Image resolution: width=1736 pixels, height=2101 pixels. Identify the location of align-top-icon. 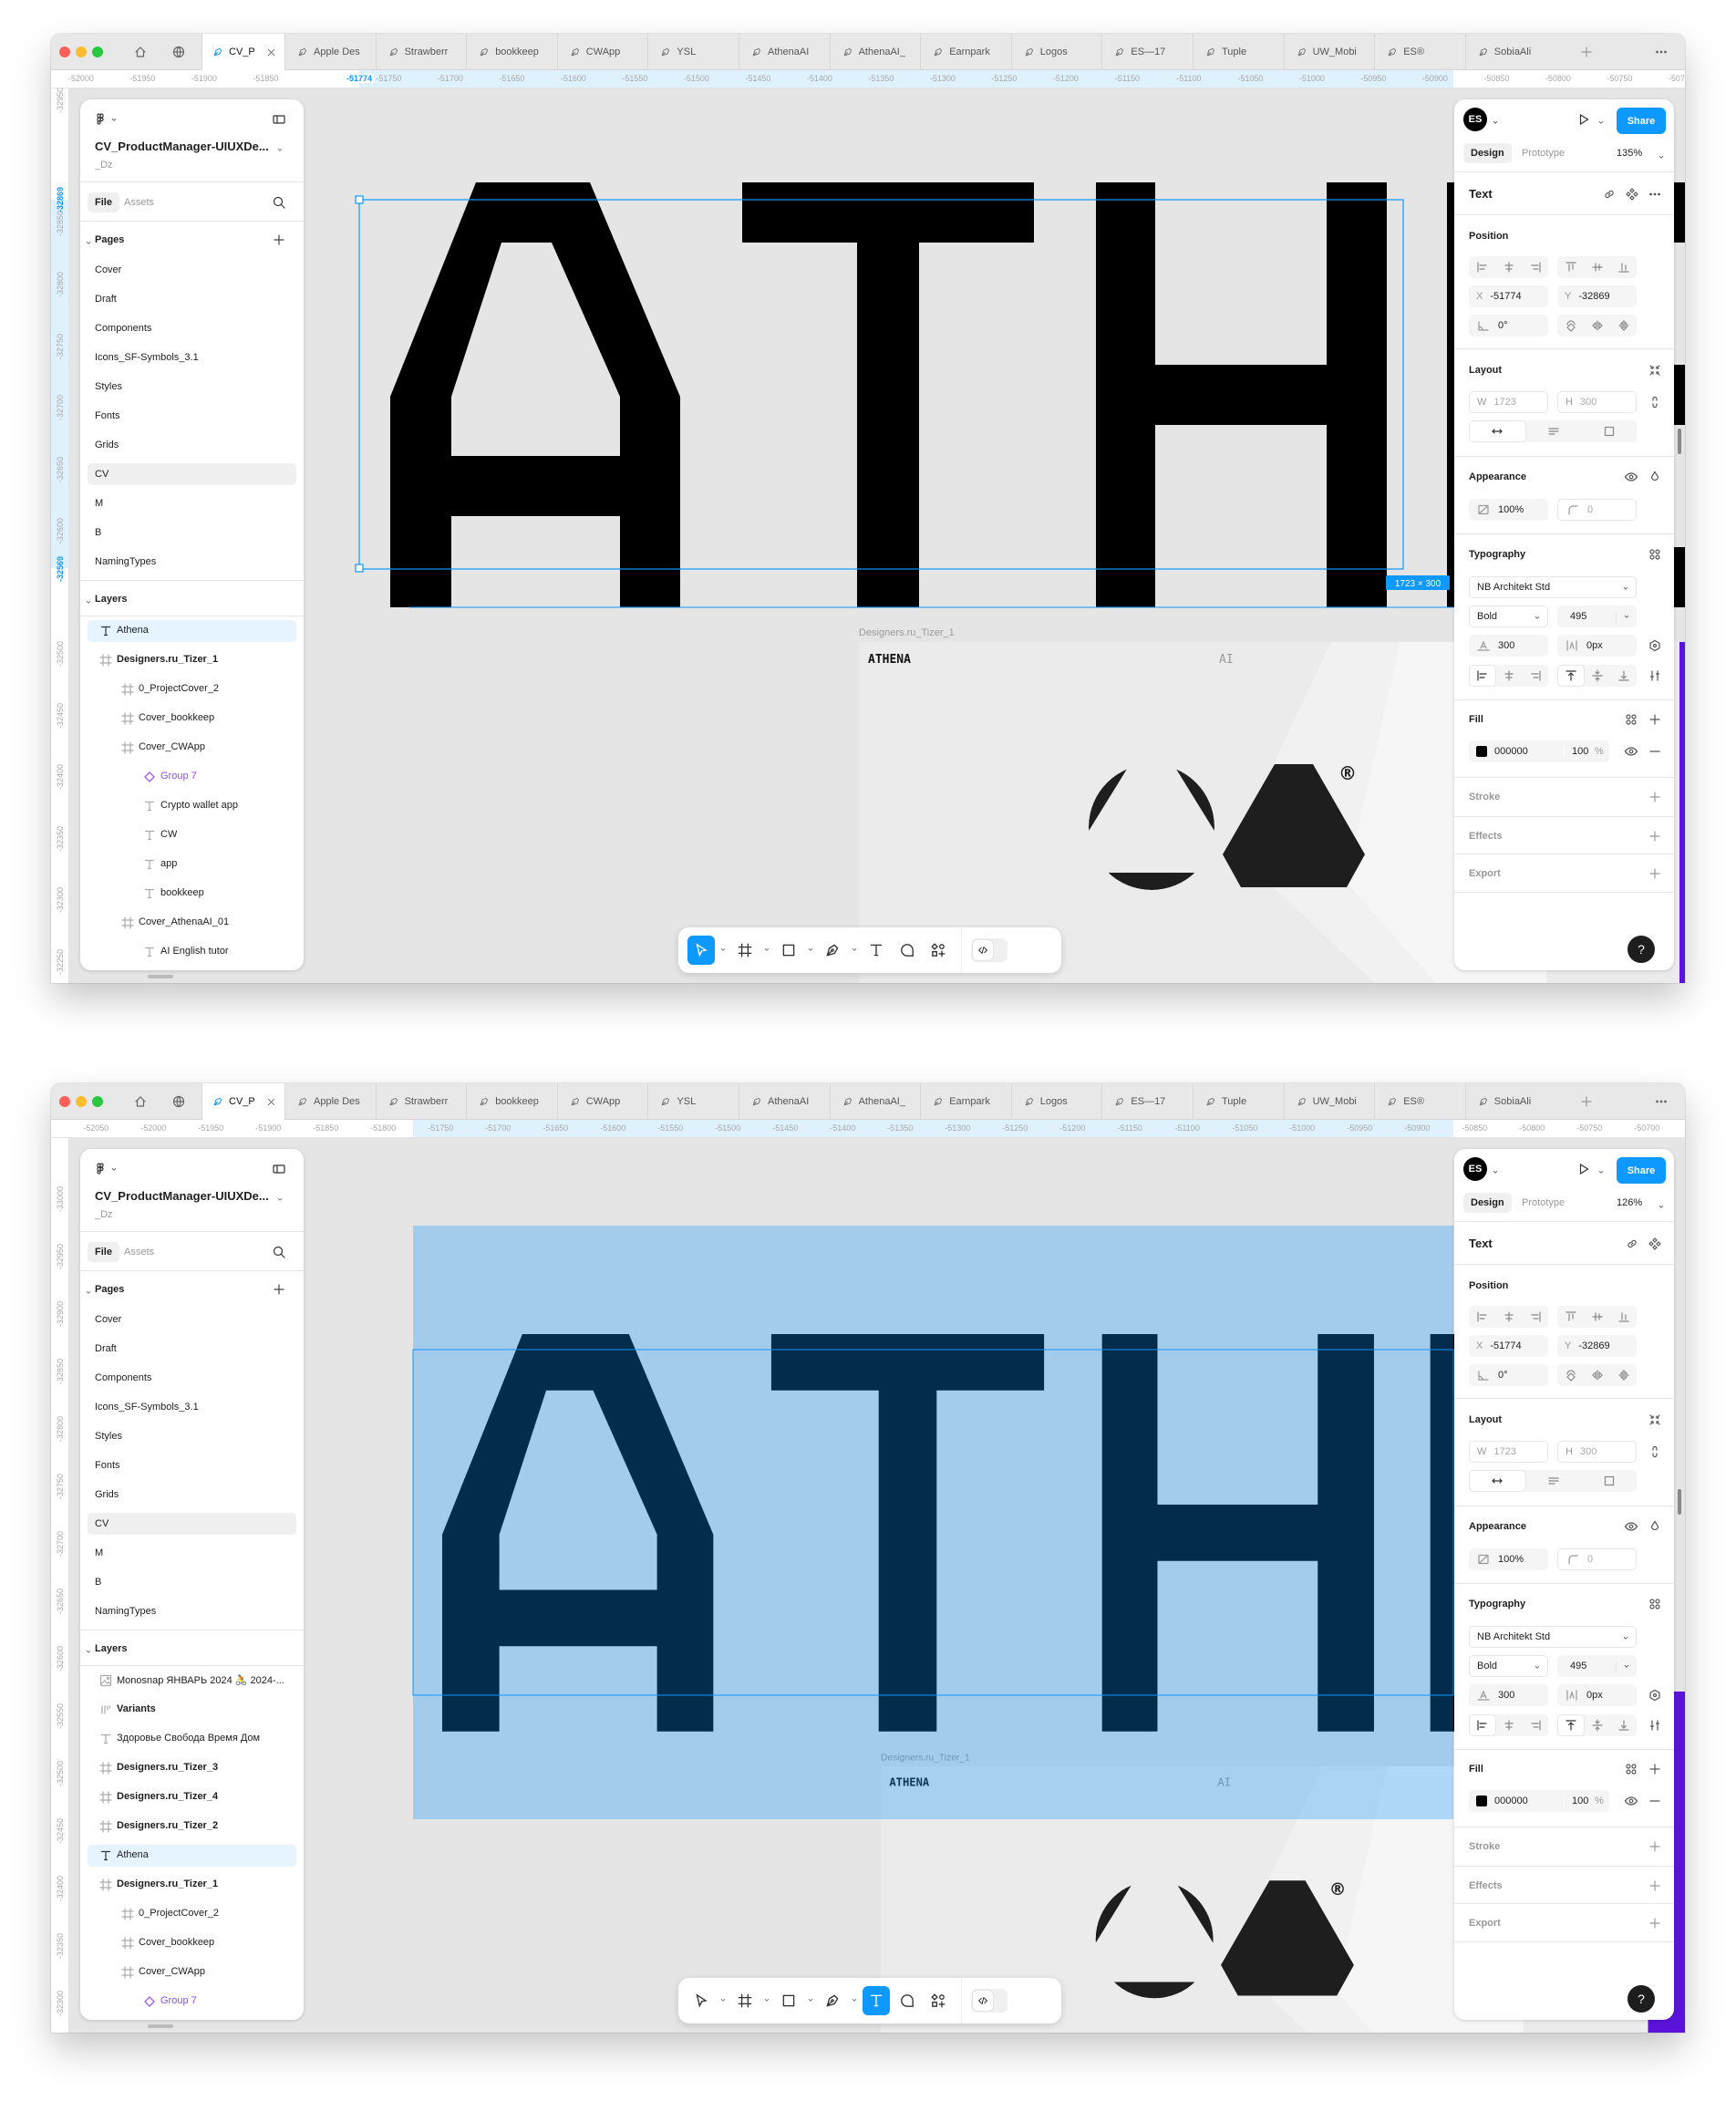
(1570, 1317).